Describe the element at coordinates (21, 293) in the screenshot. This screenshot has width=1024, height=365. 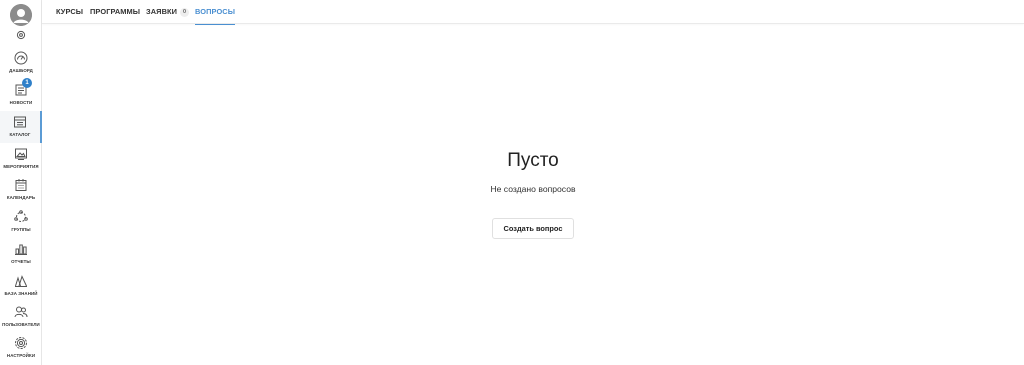
I see `sidebar-item-label: БАЗА ЗНАНИЙ` at that location.